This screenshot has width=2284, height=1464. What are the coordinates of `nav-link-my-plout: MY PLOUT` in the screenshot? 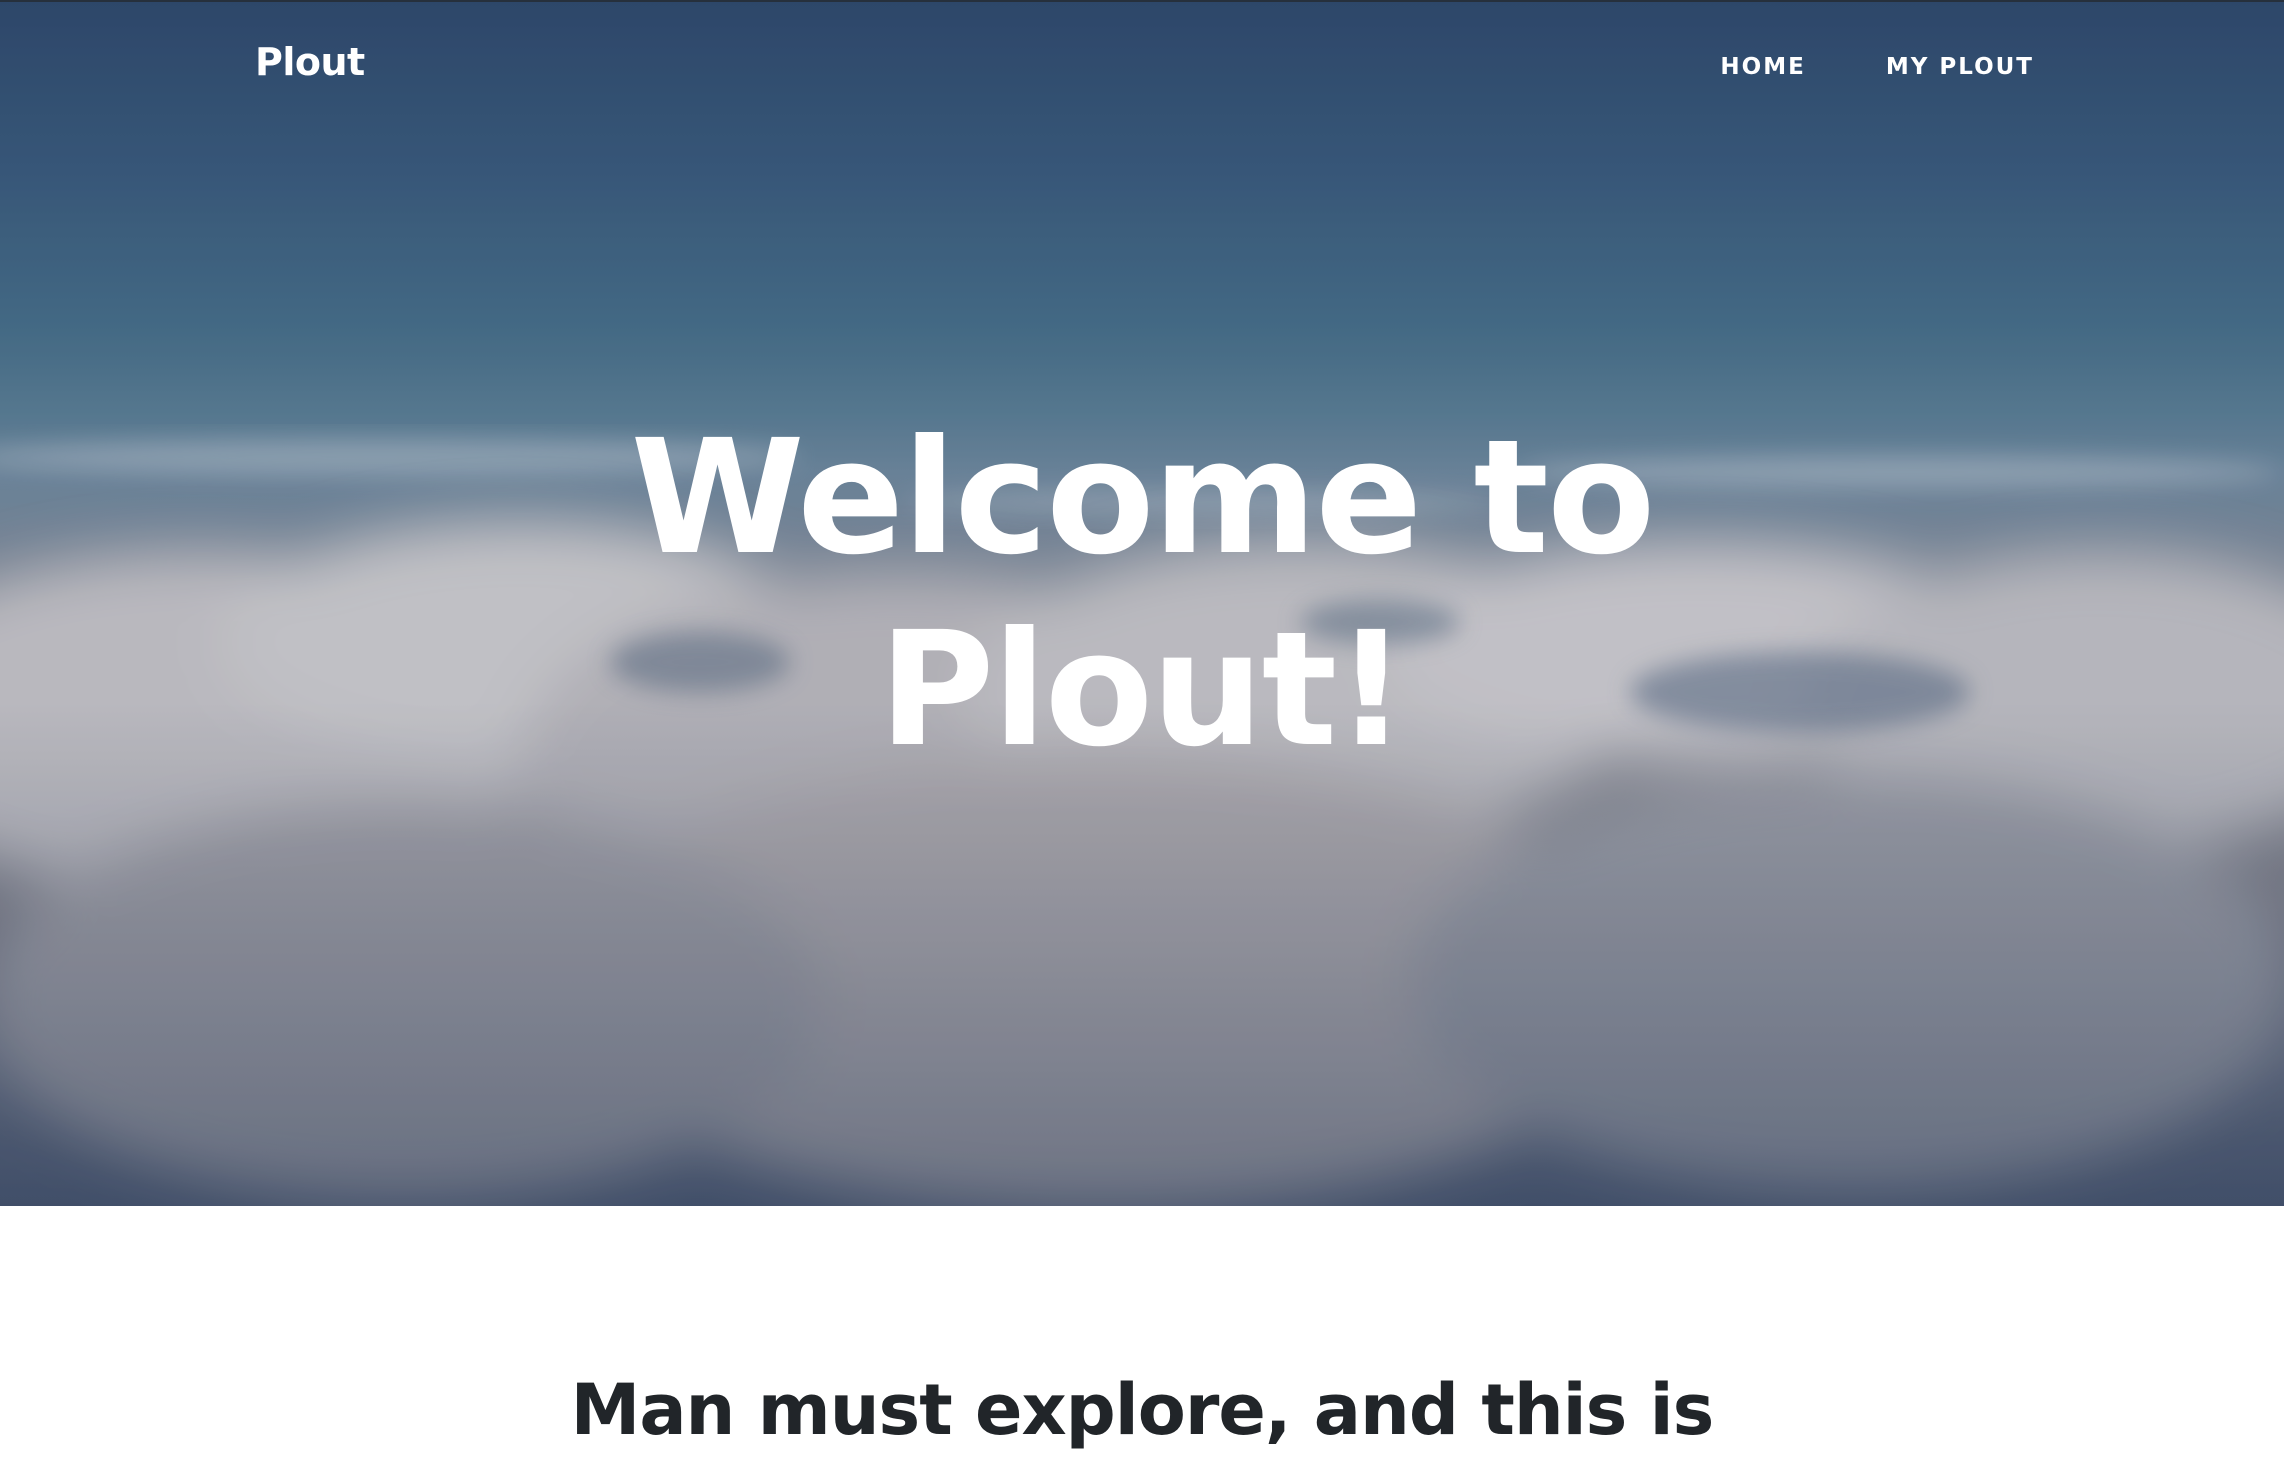 It's located at (1960, 67).